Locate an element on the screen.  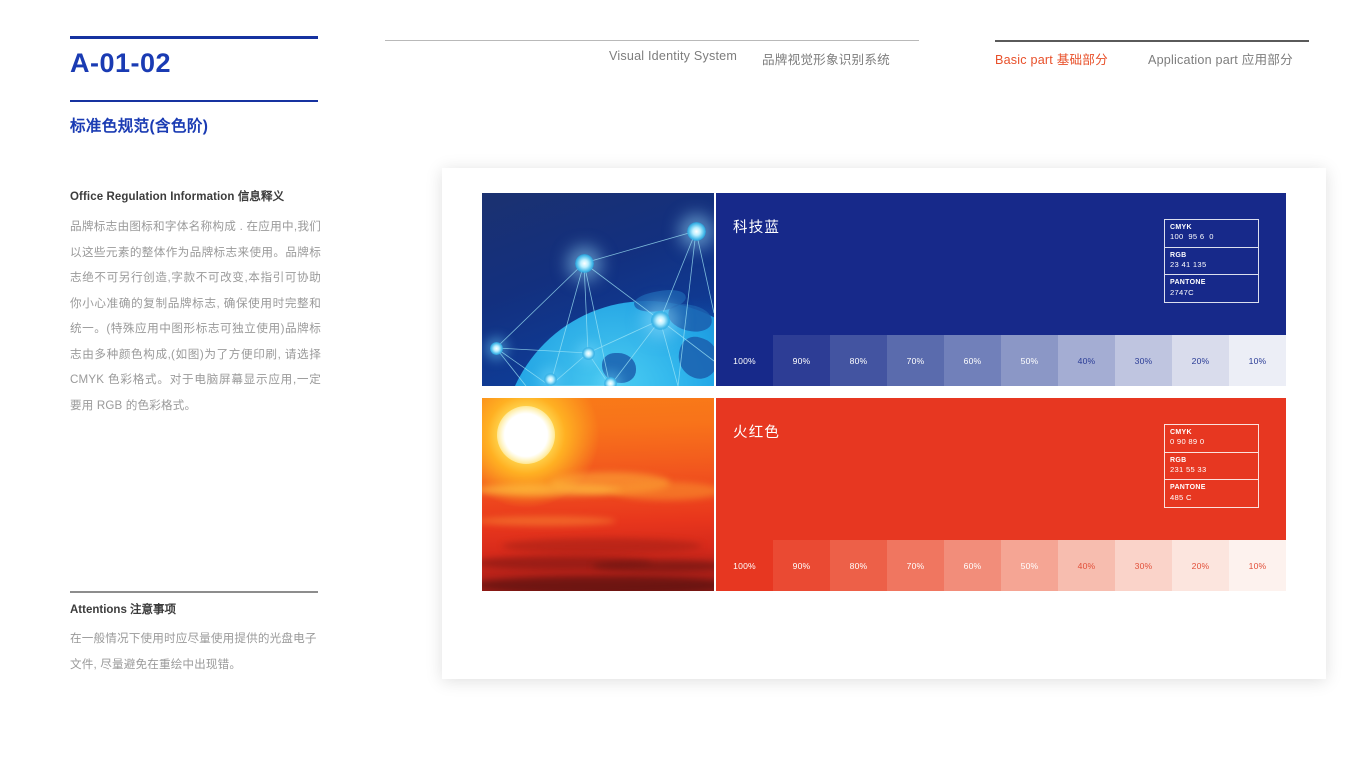
swatch-row-fire-red: 火红色 CMYK 0 90 89 0 RGB 231 55 33 PANTONE is located at coordinates (884, 494).